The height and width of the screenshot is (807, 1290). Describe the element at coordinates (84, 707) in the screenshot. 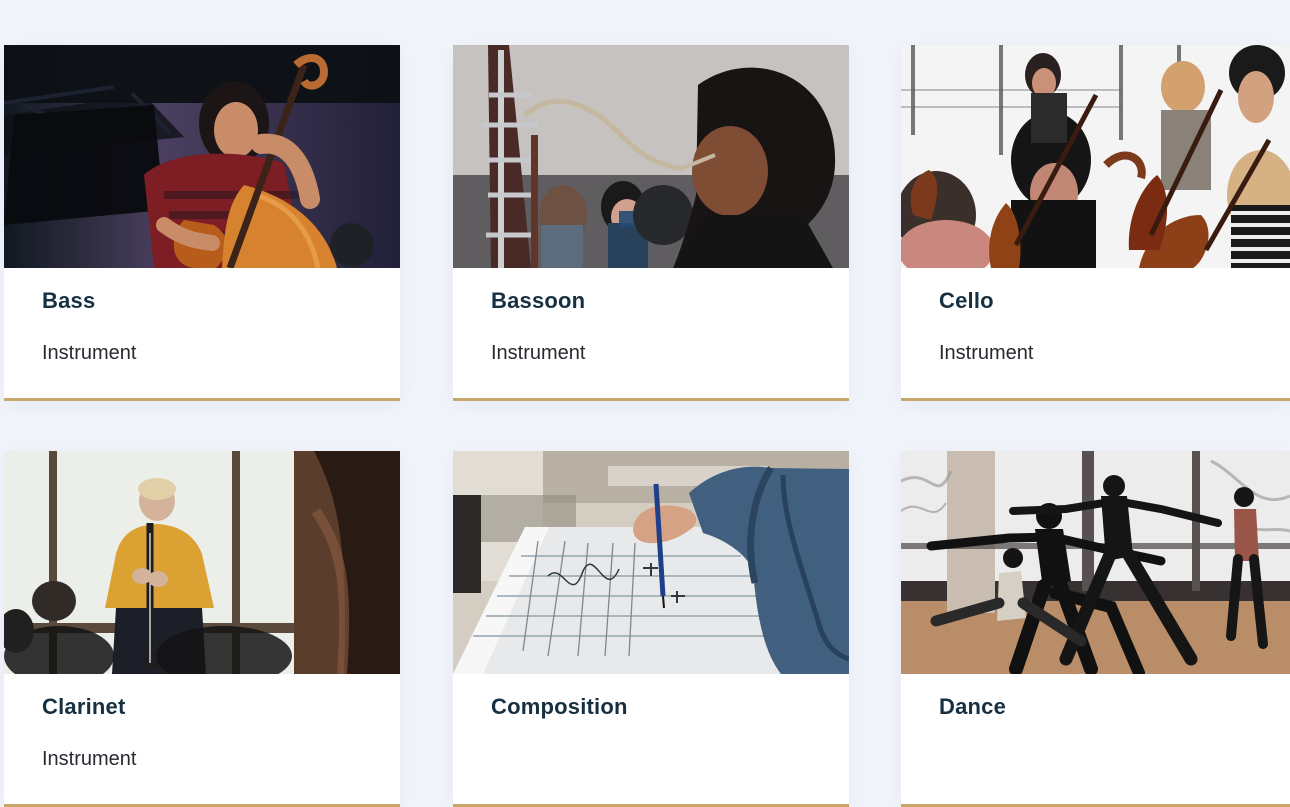

I see `card-title: Clarinet` at that location.